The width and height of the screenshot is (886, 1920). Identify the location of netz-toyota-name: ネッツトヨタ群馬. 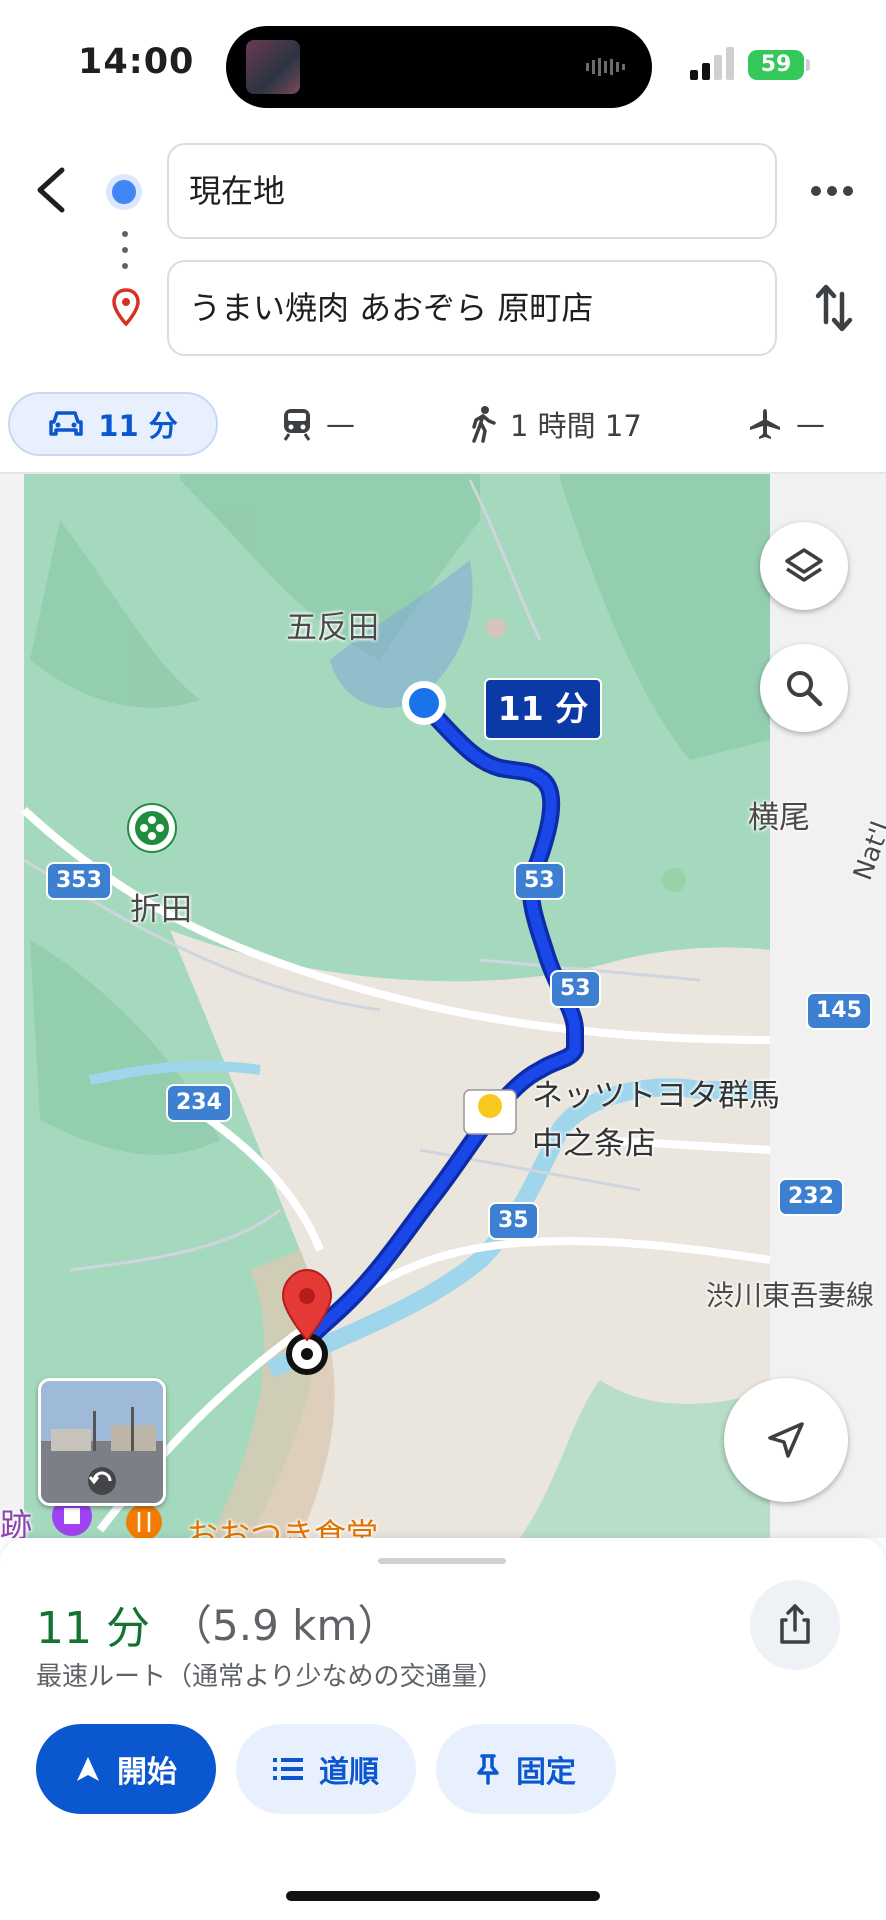
(656, 1092).